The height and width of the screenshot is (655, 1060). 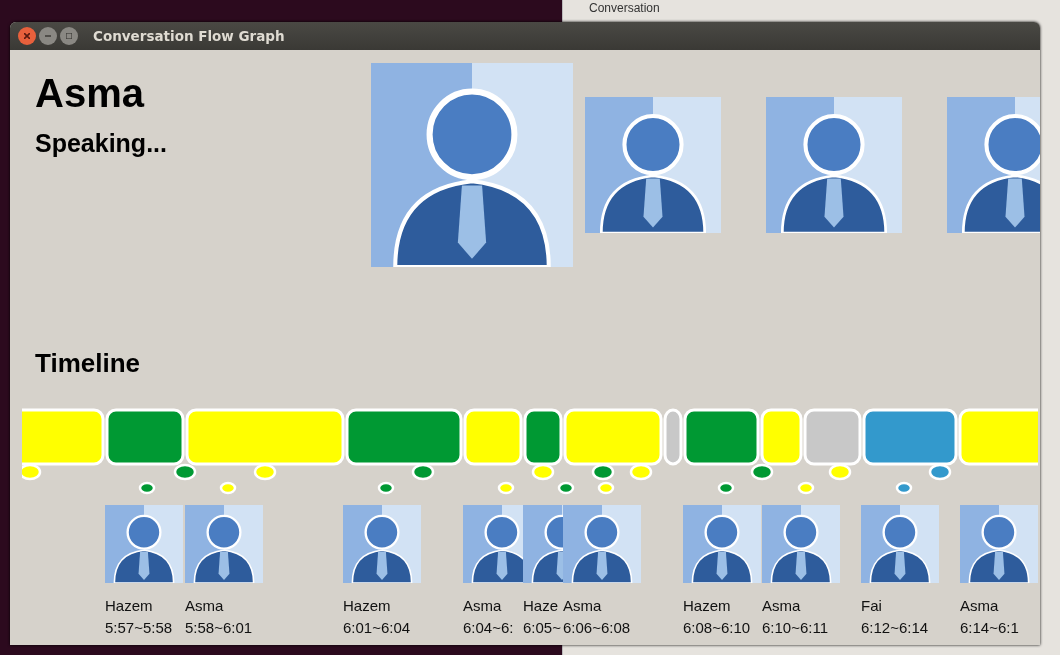 What do you see at coordinates (488, 628) in the screenshot?
I see `time-range: 6:04~6:` at bounding box center [488, 628].